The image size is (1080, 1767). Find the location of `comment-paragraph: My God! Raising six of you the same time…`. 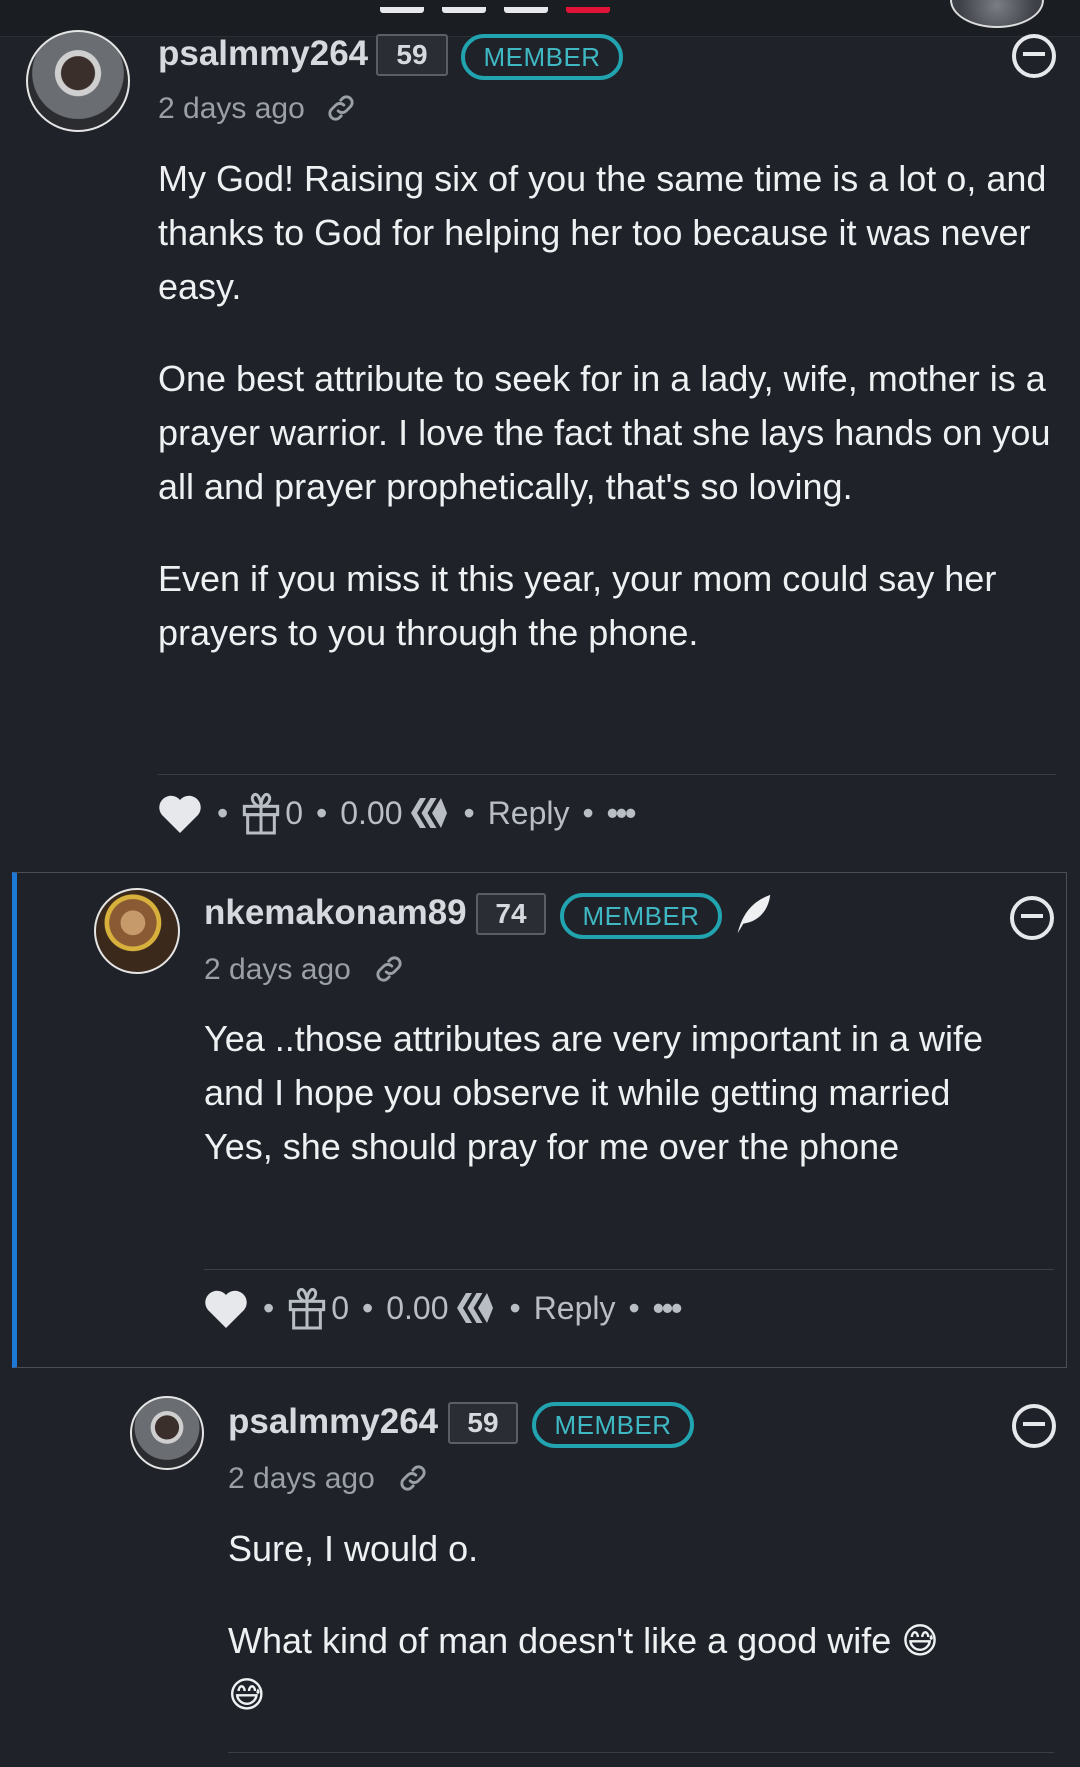

comment-paragraph: My God! Raising six of you the same time… is located at coordinates (602, 232).